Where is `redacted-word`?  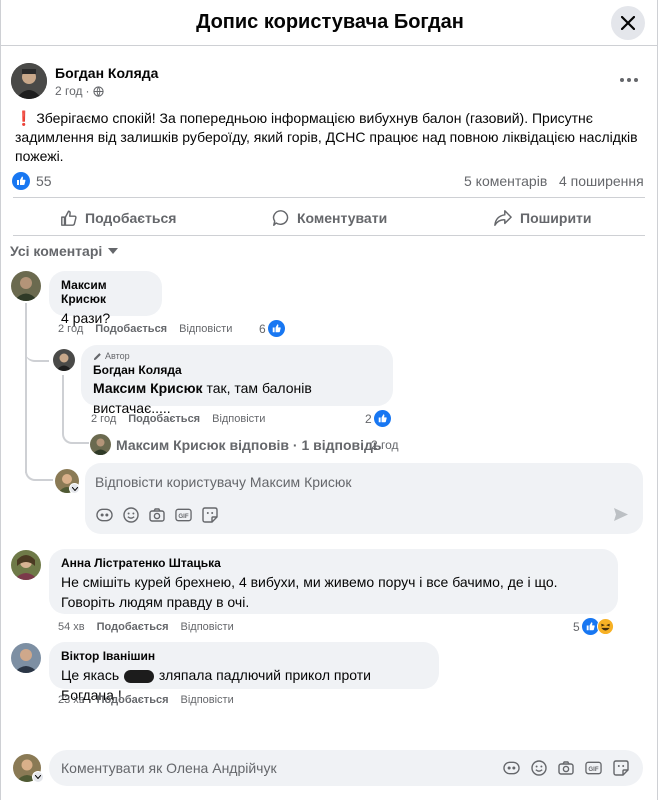
redacted-word is located at coordinates (139, 676).